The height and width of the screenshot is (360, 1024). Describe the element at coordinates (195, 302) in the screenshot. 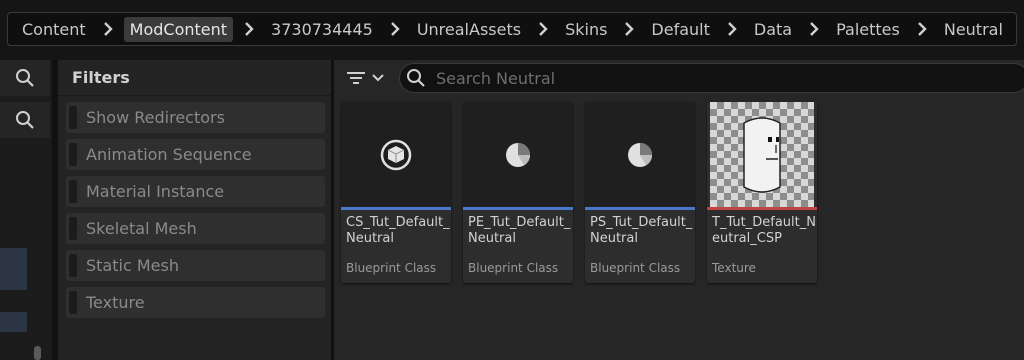

I see `filter-texture: Texture` at that location.